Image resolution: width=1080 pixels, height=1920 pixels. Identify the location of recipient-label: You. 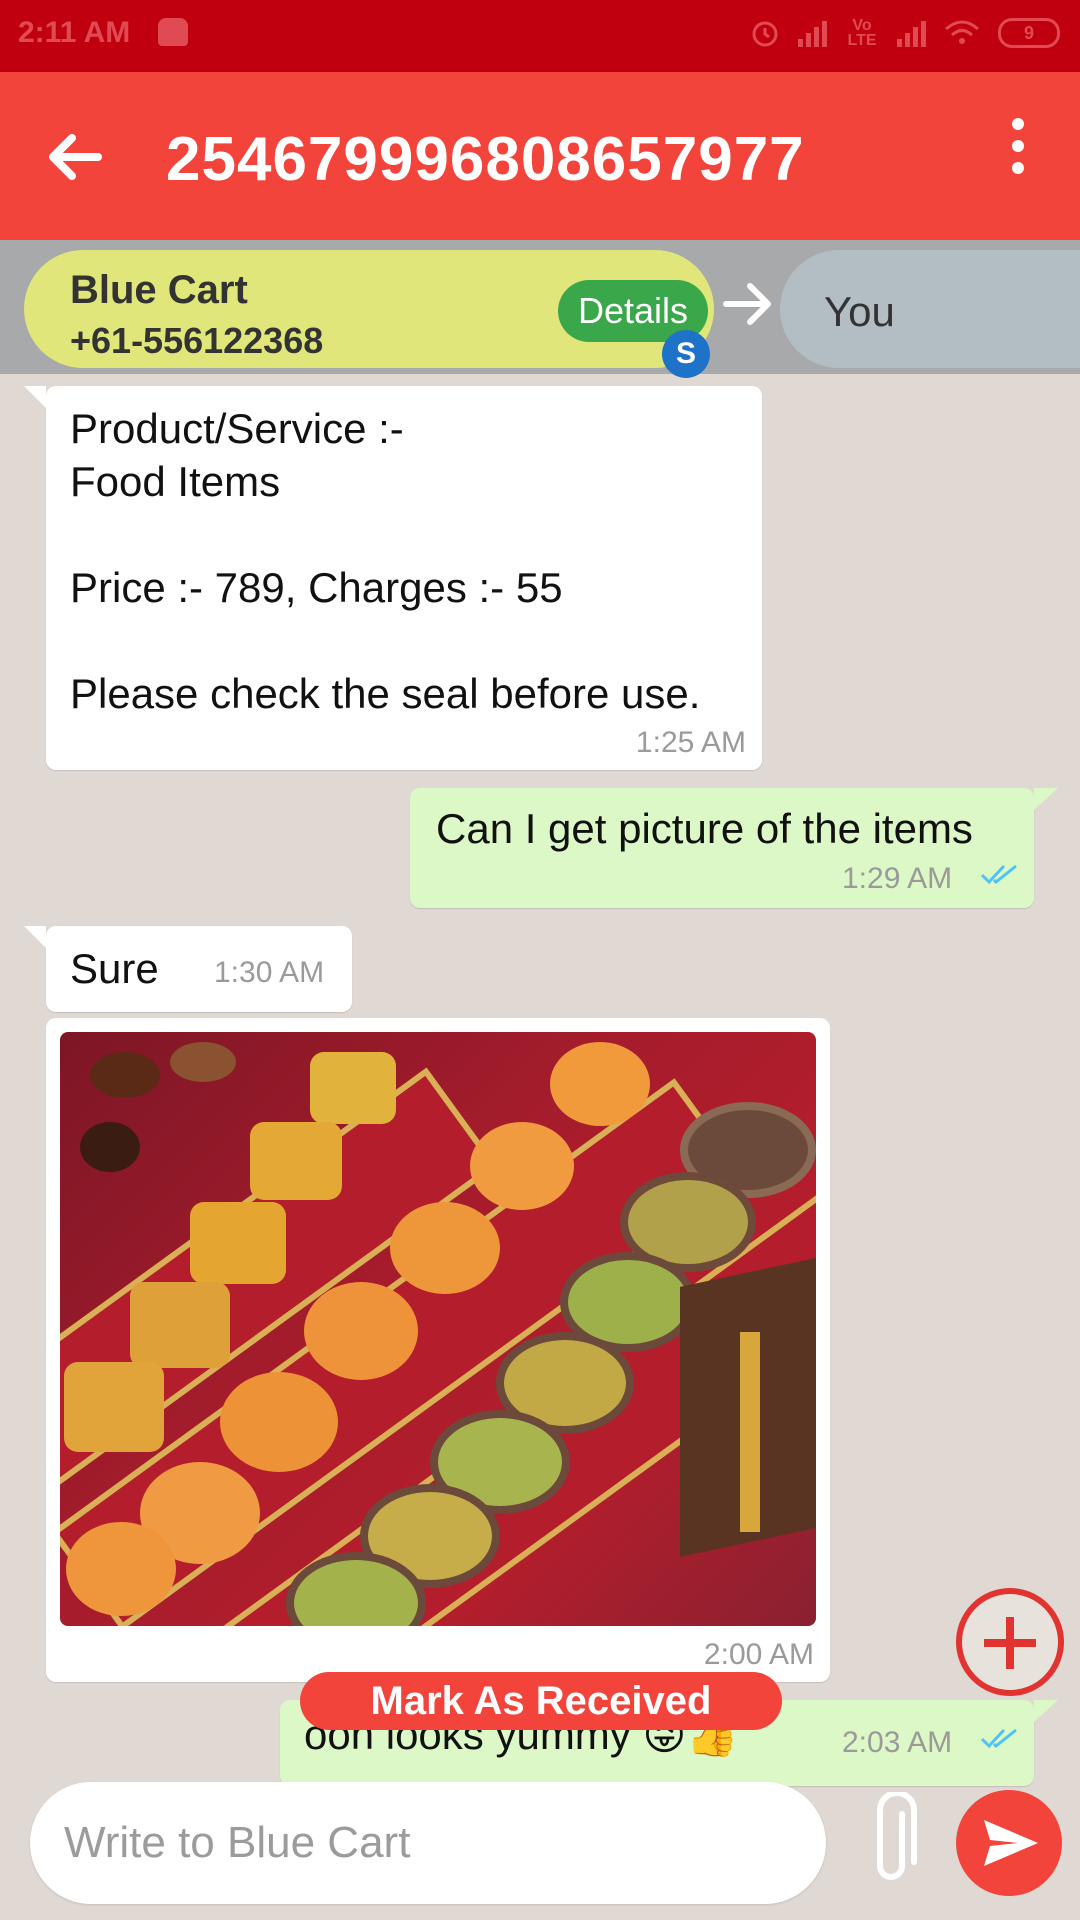
(859, 311).